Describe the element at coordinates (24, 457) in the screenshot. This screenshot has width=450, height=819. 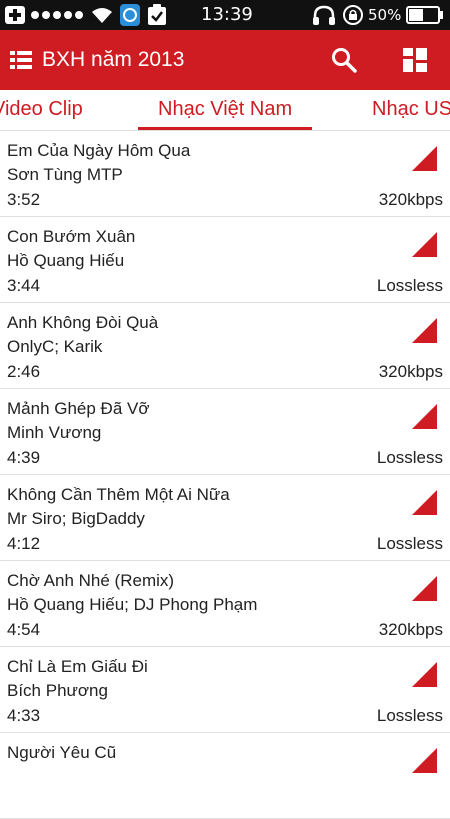
I see `song-duration: 4:39` at that location.